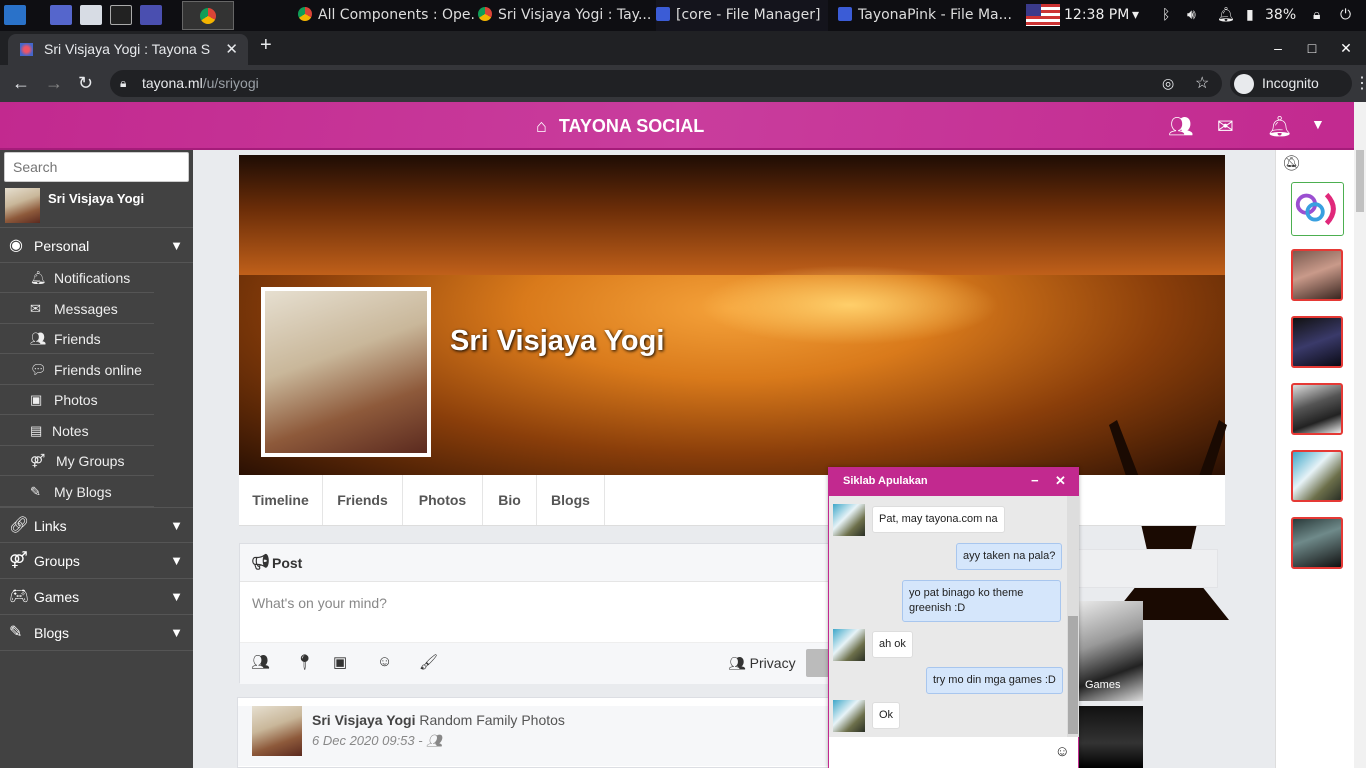 Image resolution: width=1366 pixels, height=768 pixels. I want to click on sidebar-section-blogs: ✎ Blogs ▼, so click(96, 633).